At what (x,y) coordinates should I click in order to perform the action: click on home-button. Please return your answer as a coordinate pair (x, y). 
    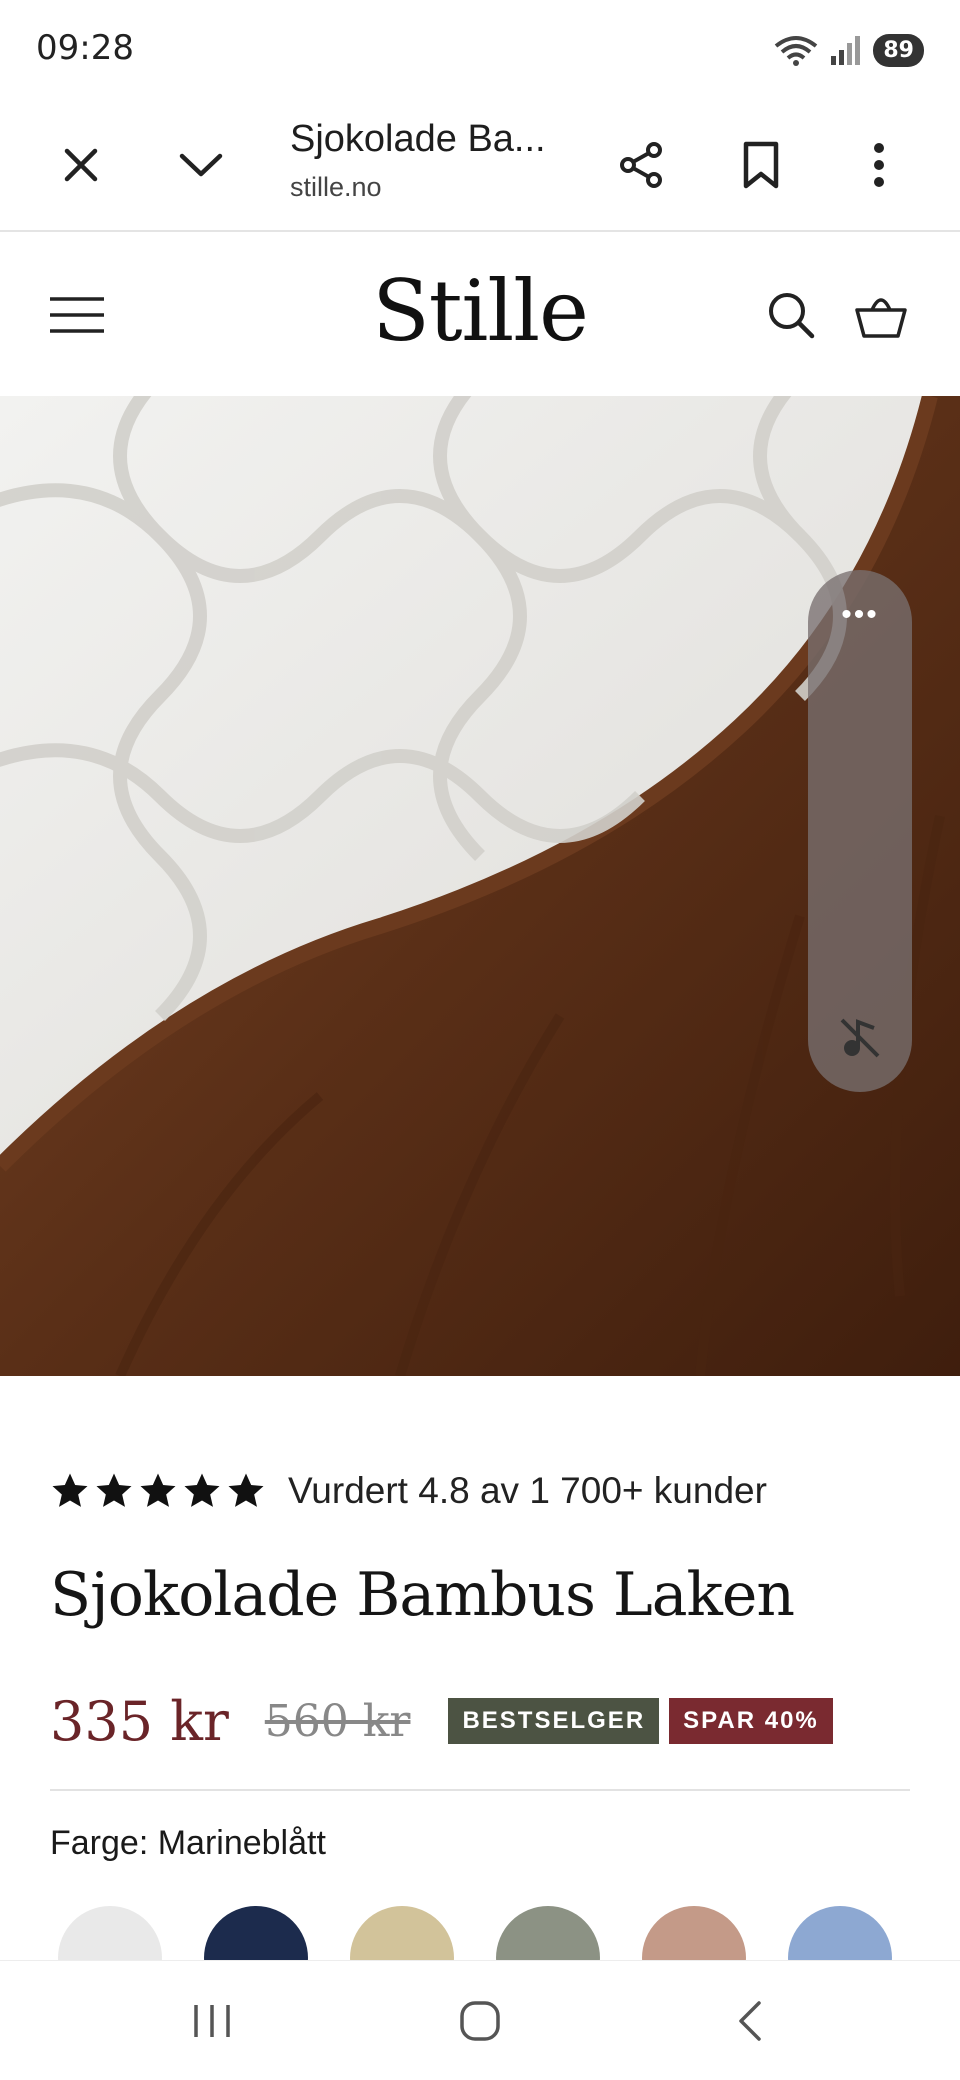
    Looking at the image, I should click on (480, 2021).